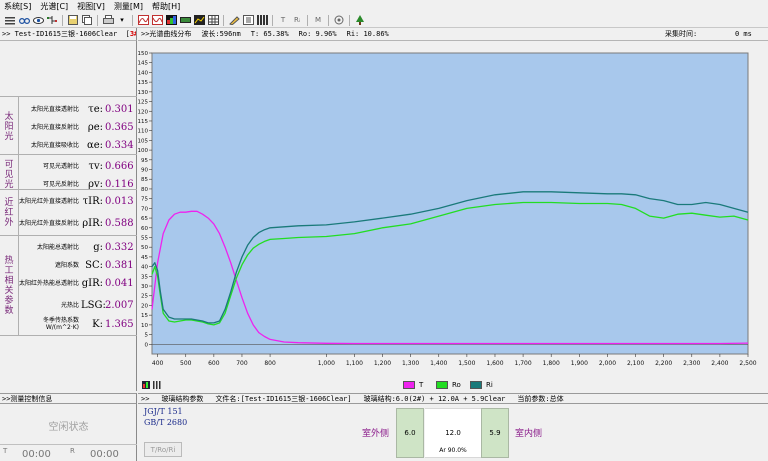 The width and height of the screenshot is (768, 461). I want to click on scale-icon, so click(185, 20).